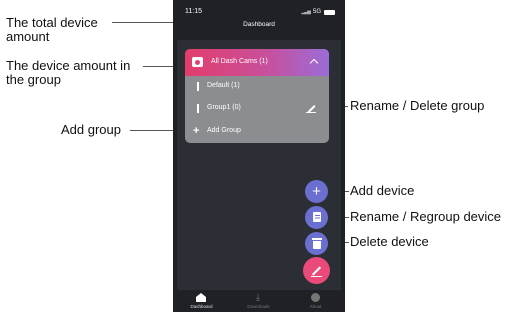 This screenshot has height=312, width=518. What do you see at coordinates (315, 297) in the screenshot?
I see `info-icon` at bounding box center [315, 297].